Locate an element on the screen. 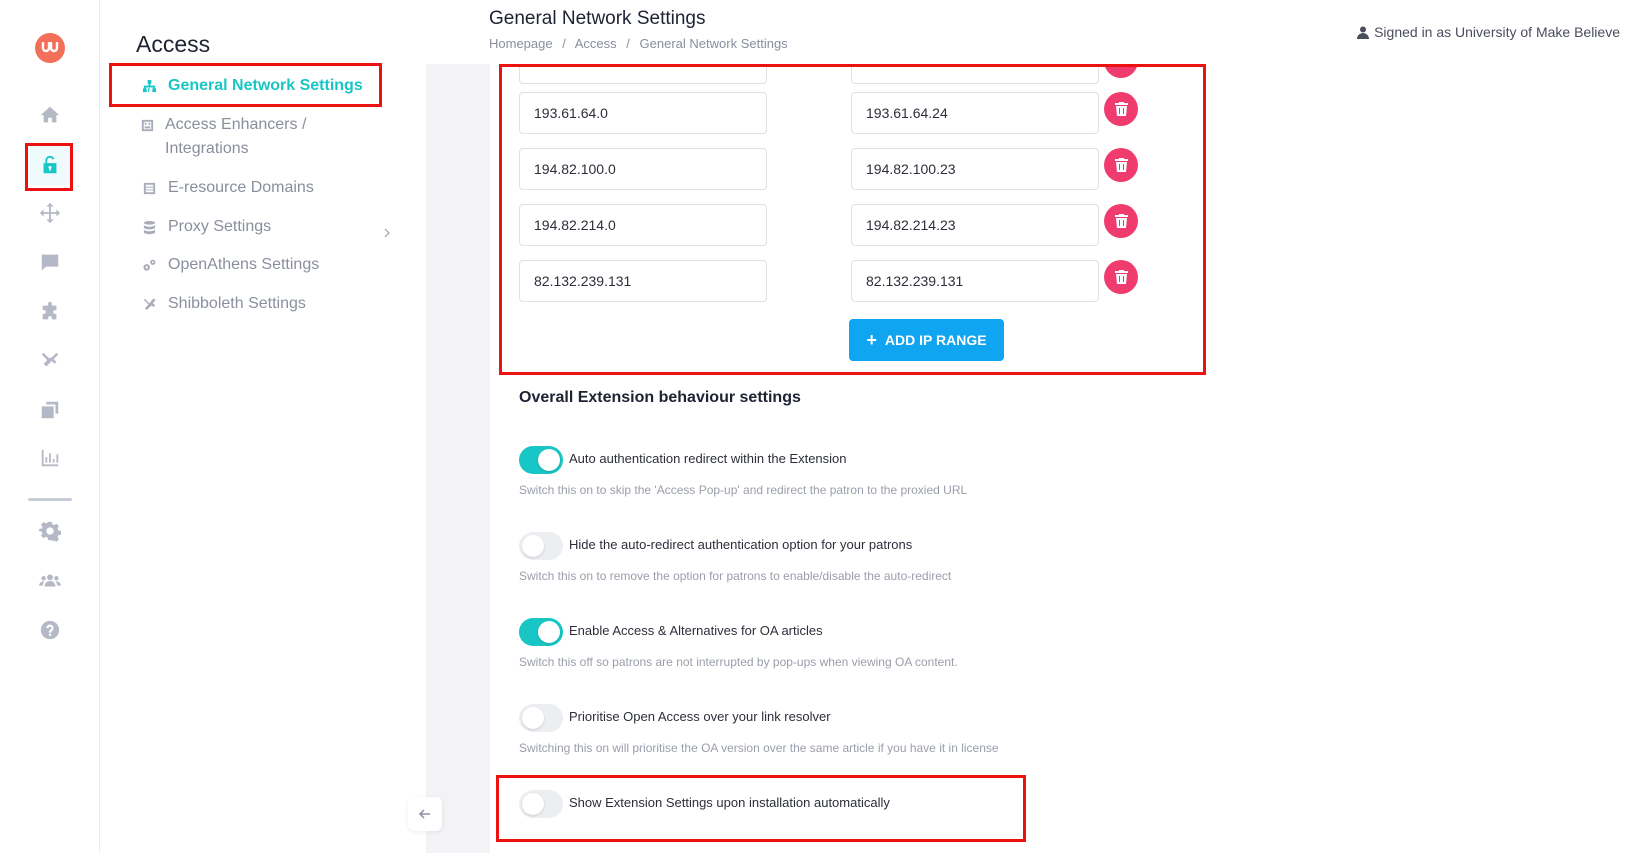 This screenshot has height=853, width=1642. ip-range-end-input: 194.82.100.23 is located at coordinates (975, 169).